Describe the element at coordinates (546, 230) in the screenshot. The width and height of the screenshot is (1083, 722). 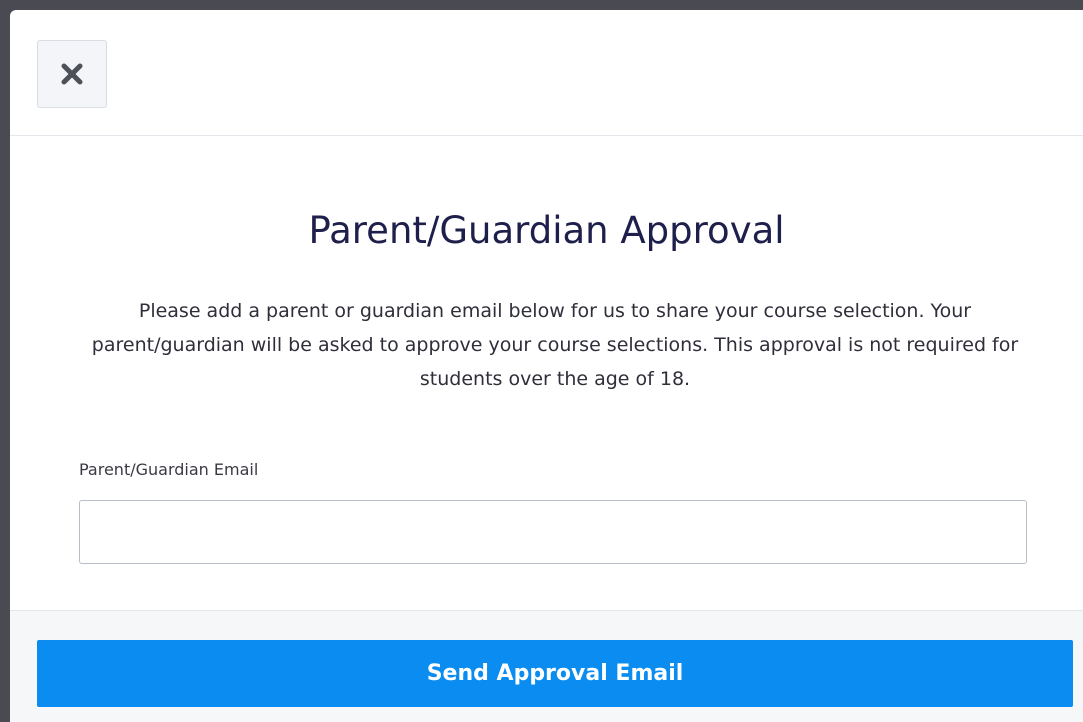
I see `modal-title: Parent/Guardian Approval` at that location.